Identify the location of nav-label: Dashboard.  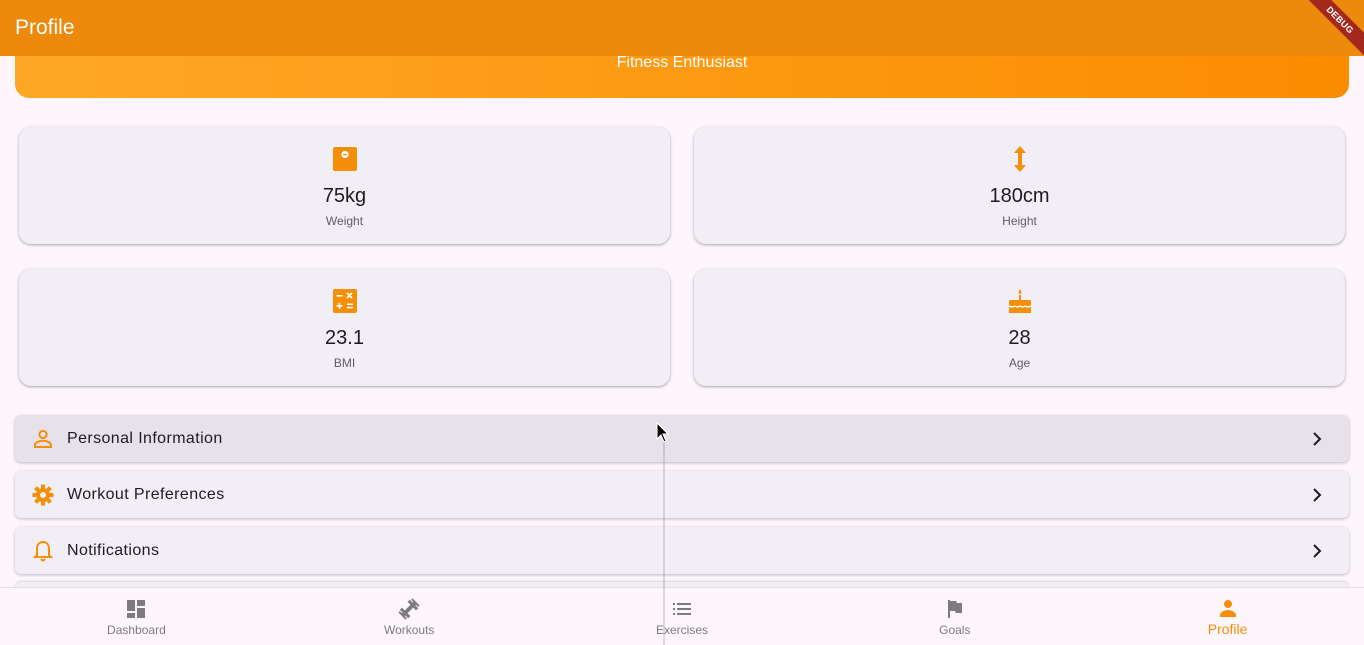
(136, 630).